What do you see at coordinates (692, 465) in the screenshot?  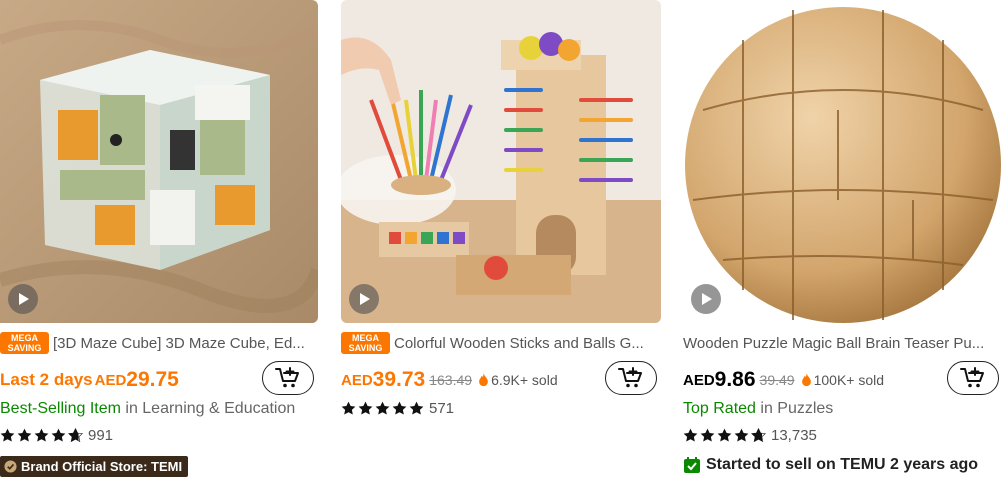 I see `check-badge-icon` at bounding box center [692, 465].